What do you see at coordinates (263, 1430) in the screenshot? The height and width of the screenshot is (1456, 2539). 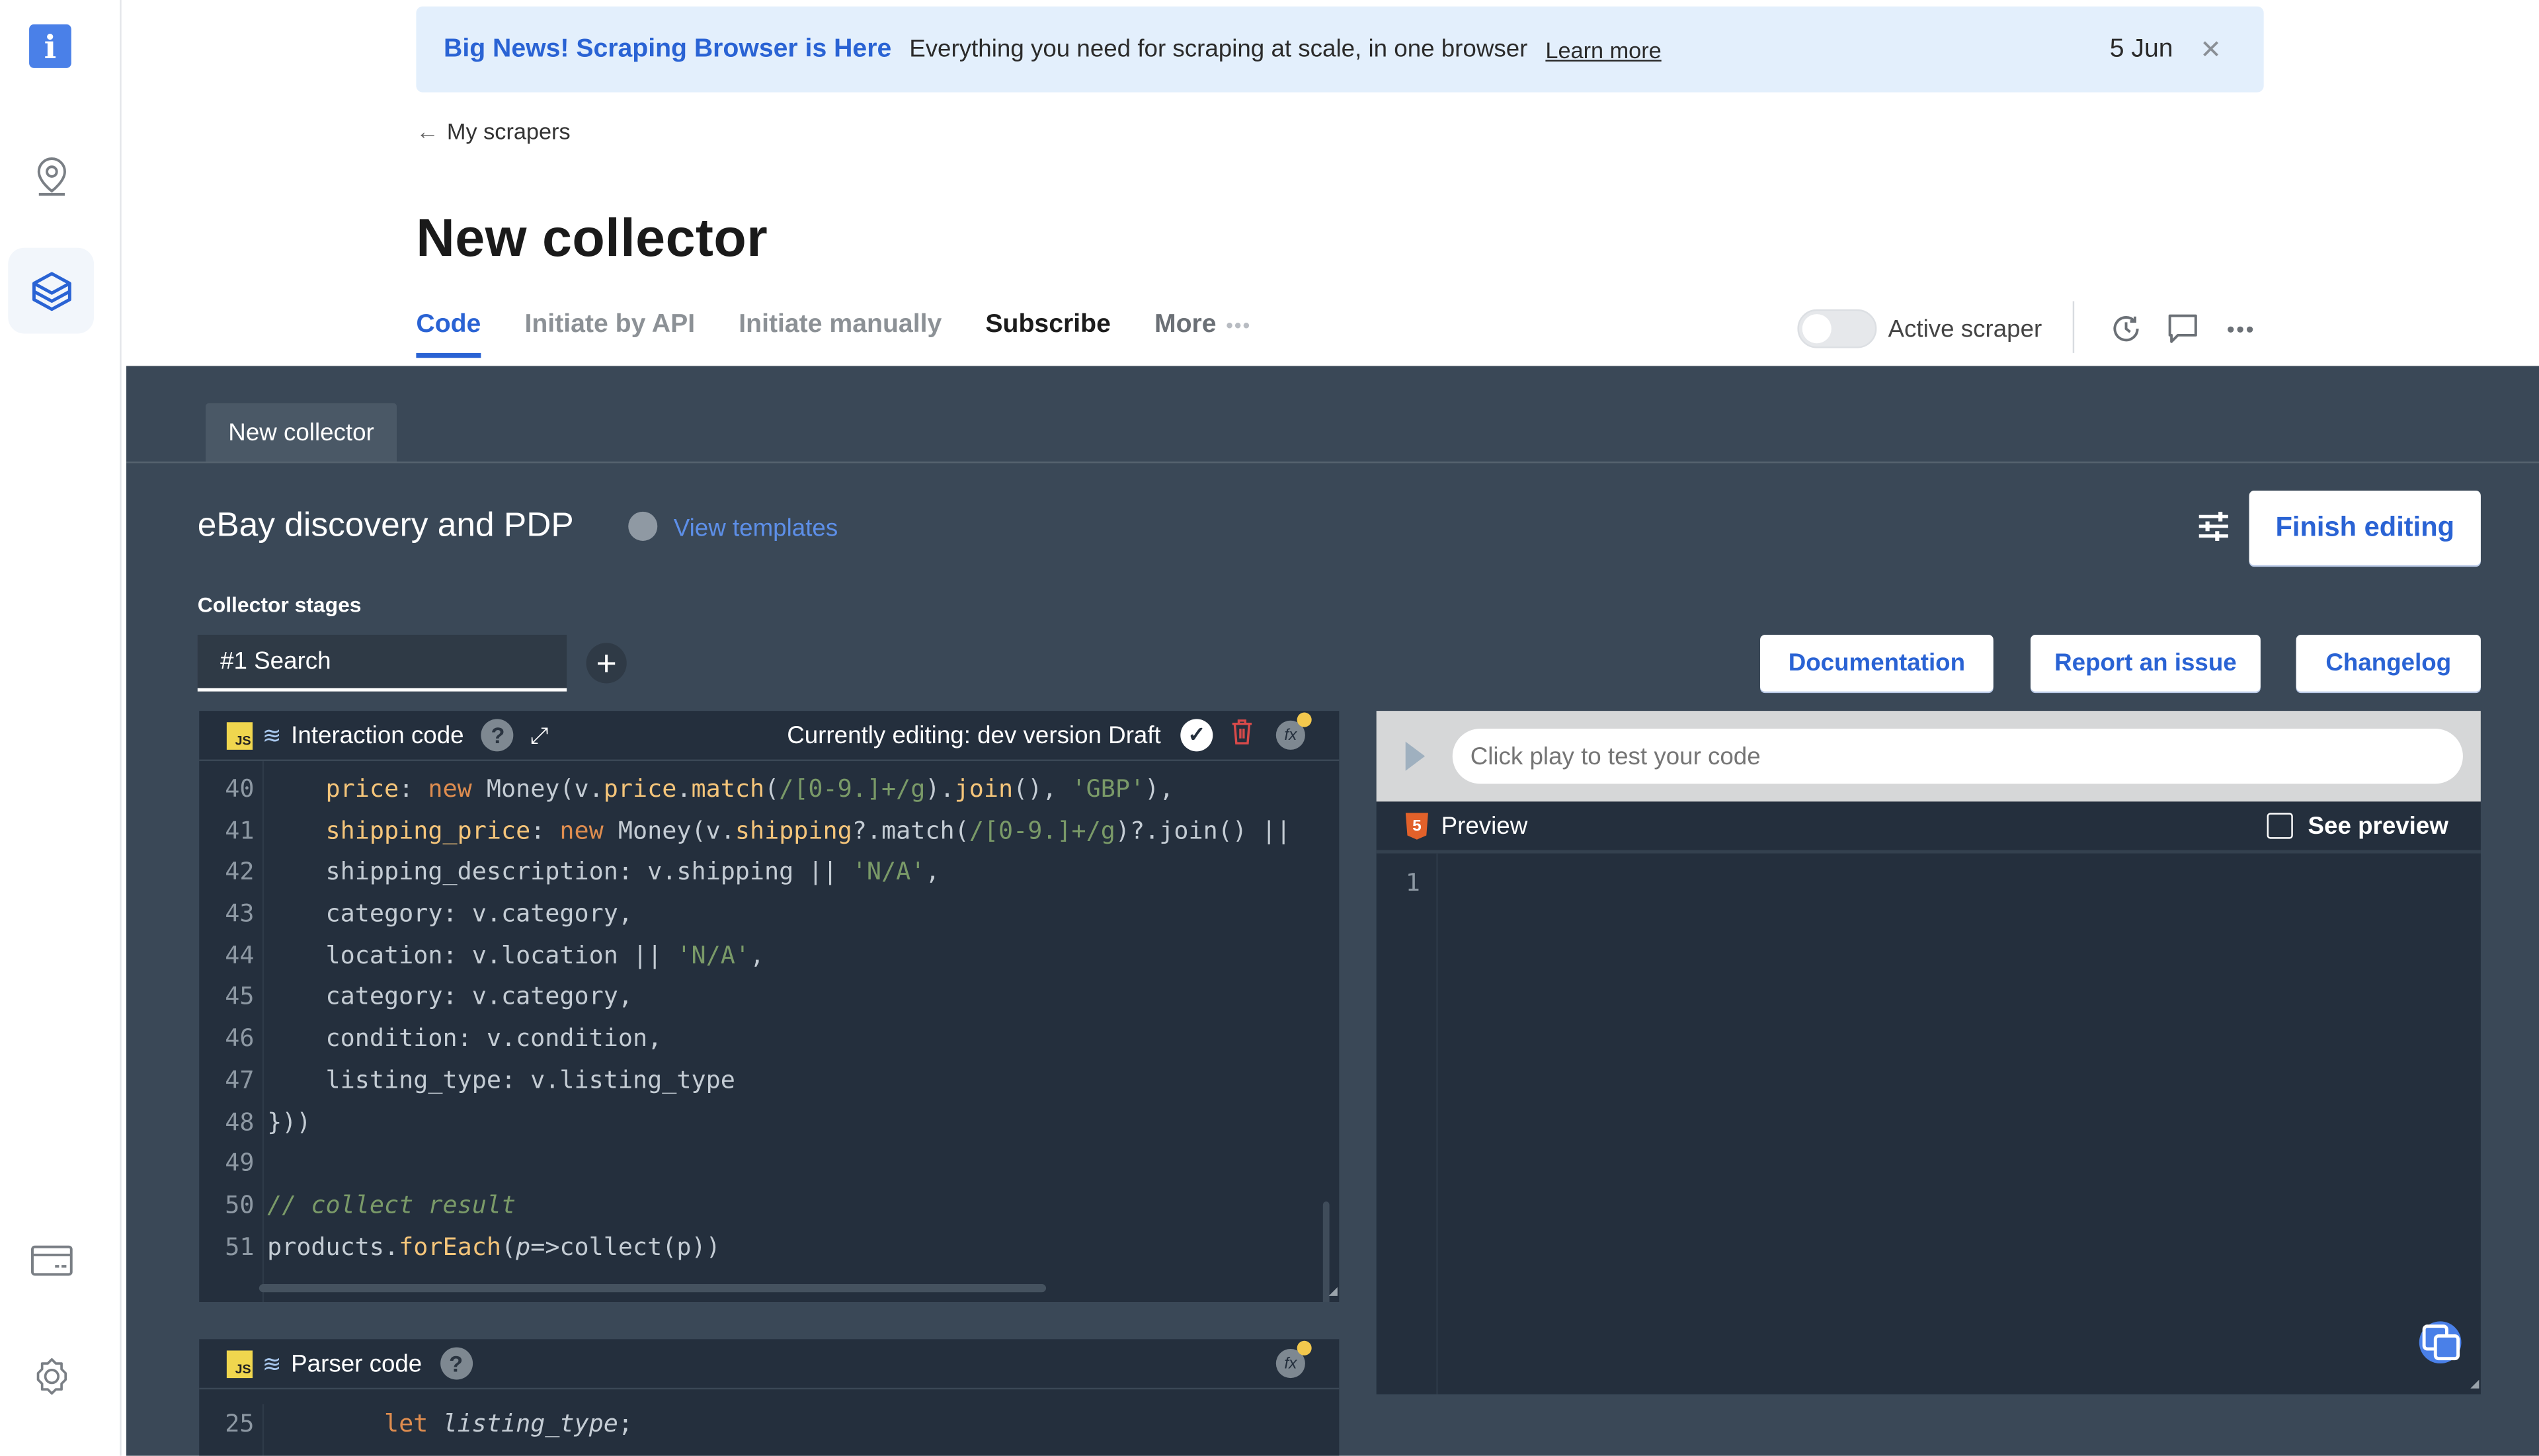 I see `gutter-divider` at bounding box center [263, 1430].